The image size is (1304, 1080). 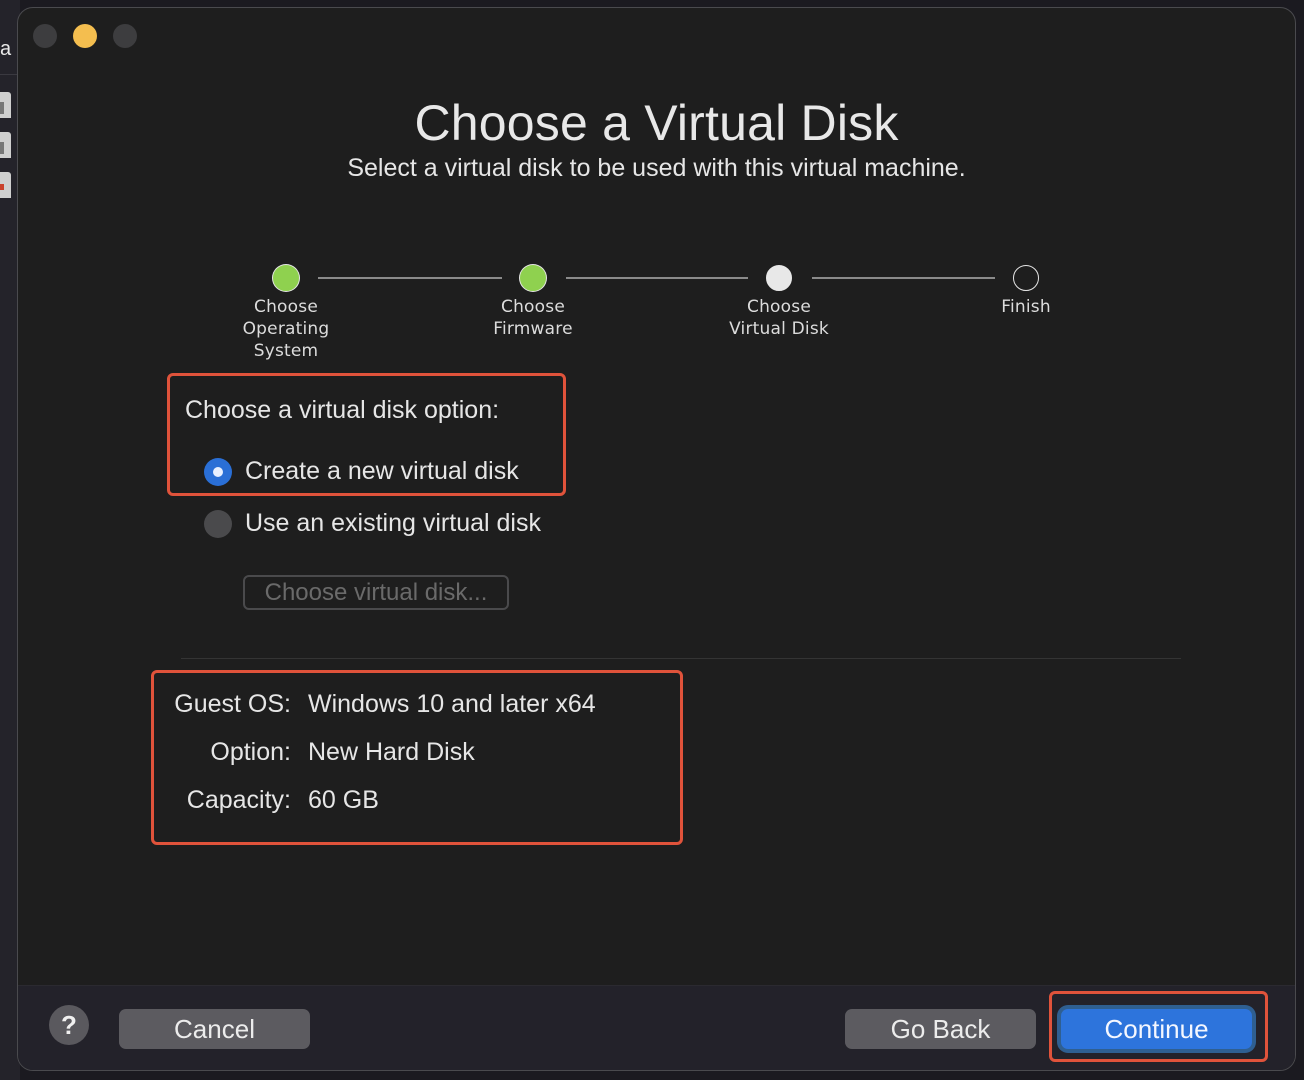 What do you see at coordinates (656, 1027) in the screenshot?
I see `button-bar: ? Cancel Go Back Continue` at bounding box center [656, 1027].